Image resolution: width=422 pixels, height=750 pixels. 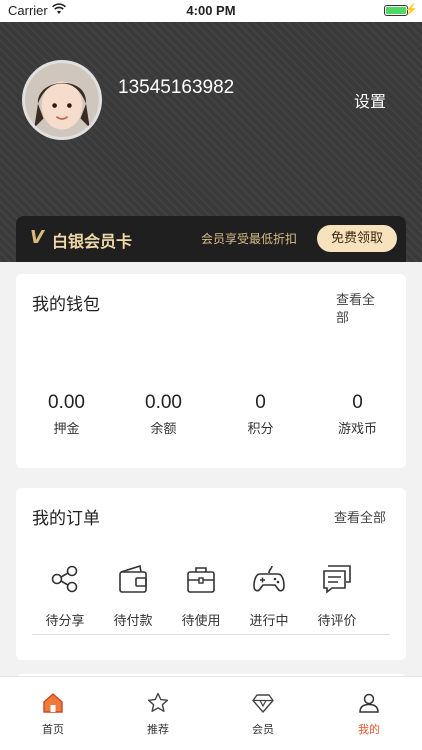 I want to click on status-time: 4:00 PM, so click(x=211, y=10).